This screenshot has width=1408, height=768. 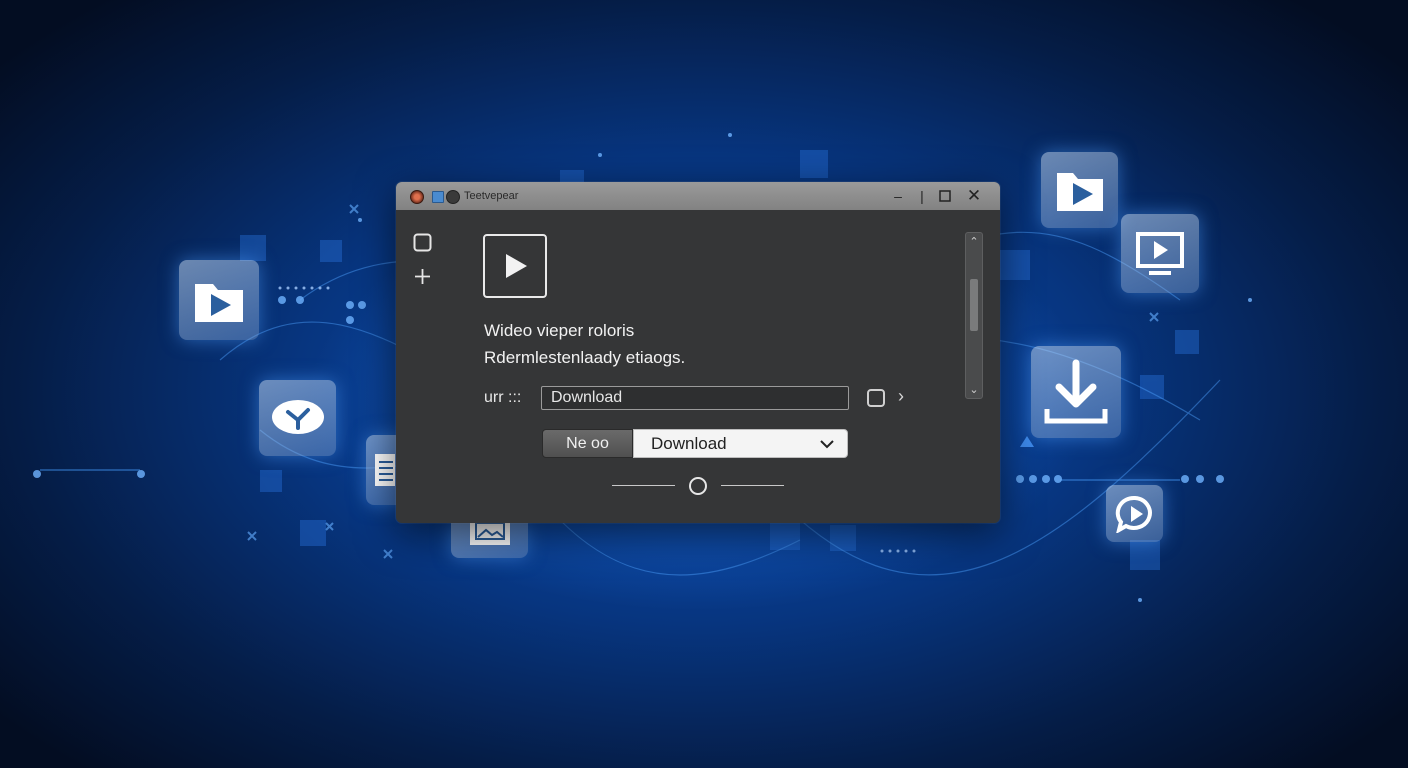 I want to click on chevron-right-icon: ›, so click(x=901, y=396).